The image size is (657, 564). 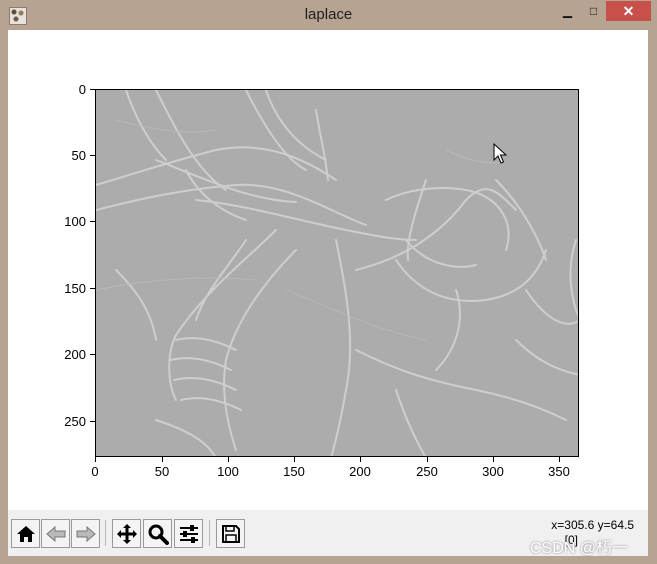 I want to click on maximize-button: □, so click(x=593, y=11).